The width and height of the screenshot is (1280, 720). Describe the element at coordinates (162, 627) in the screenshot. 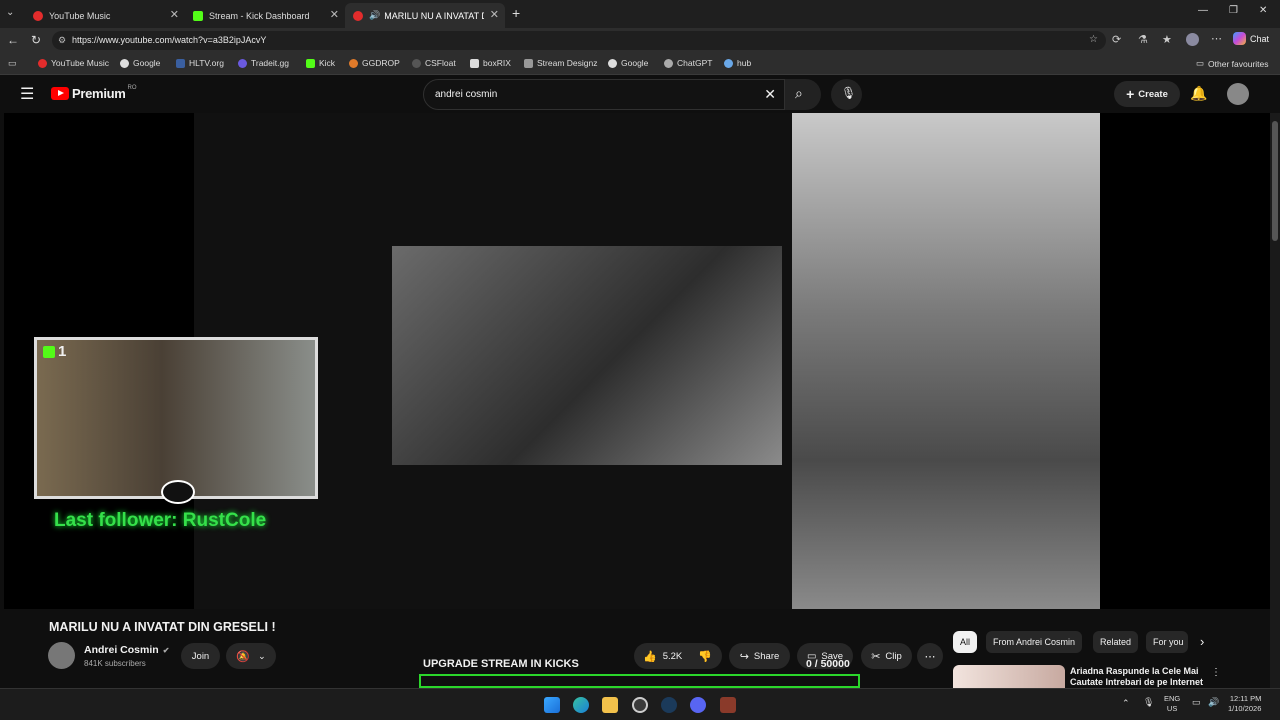

I see `video-title: MARILU NU A INVATAT DIN GRESELI !` at that location.